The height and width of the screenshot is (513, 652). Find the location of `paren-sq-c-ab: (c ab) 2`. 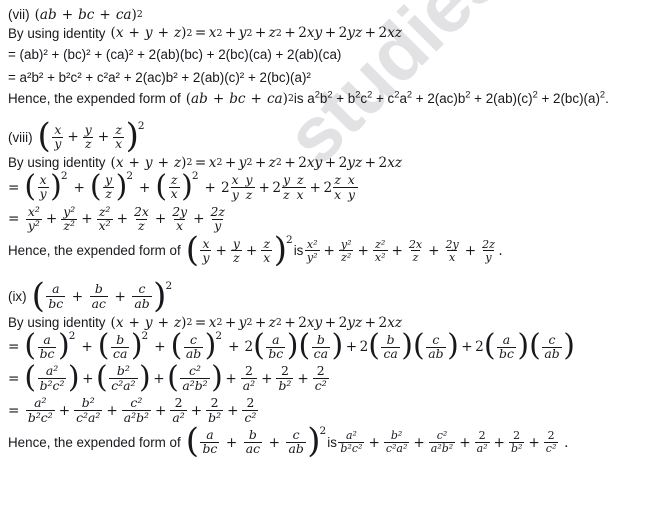

paren-sq-c-ab: (c ab) 2 is located at coordinates (196, 346).